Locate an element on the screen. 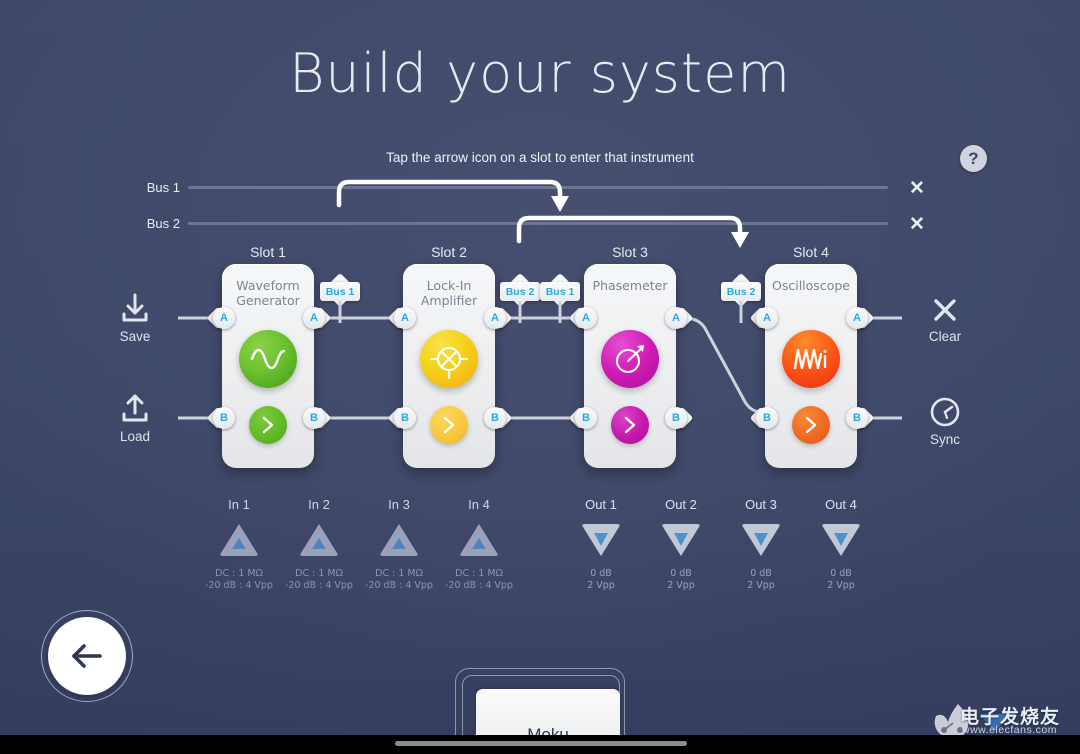  page-title: Build your system is located at coordinates (540, 73).